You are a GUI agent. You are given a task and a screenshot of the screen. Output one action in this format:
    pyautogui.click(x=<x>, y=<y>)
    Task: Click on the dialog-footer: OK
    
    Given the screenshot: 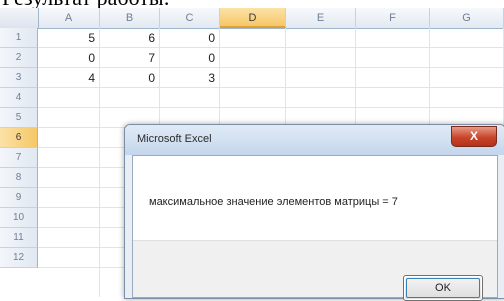 What is the action you would take?
    pyautogui.click(x=315, y=270)
    